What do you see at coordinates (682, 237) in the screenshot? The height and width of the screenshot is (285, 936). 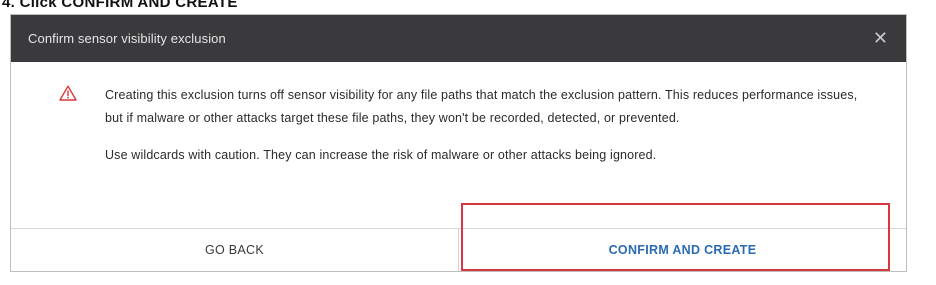 I see `confirm-and-create-button: CONFIRM AND CREATE` at bounding box center [682, 237].